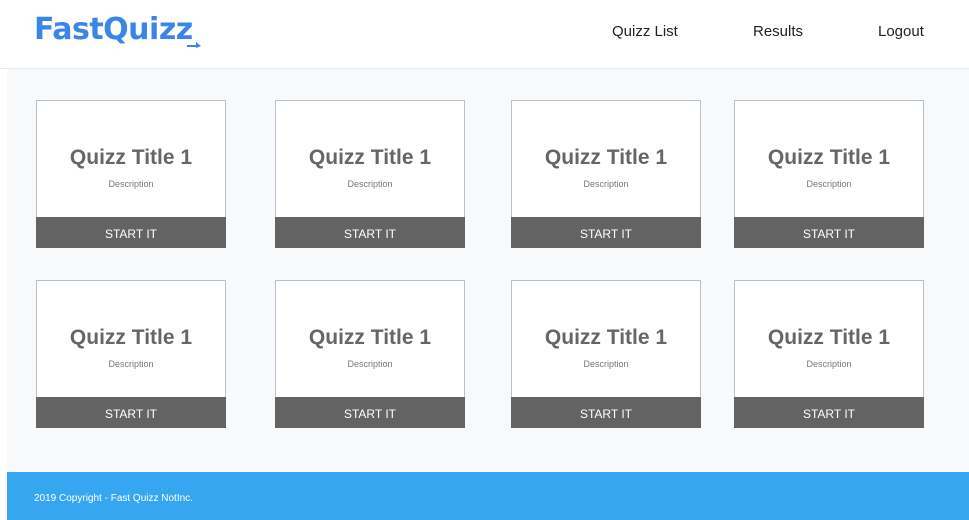 The height and width of the screenshot is (520, 969). I want to click on header: FastQuizz Quizz List Results Logout, so click(484, 34).